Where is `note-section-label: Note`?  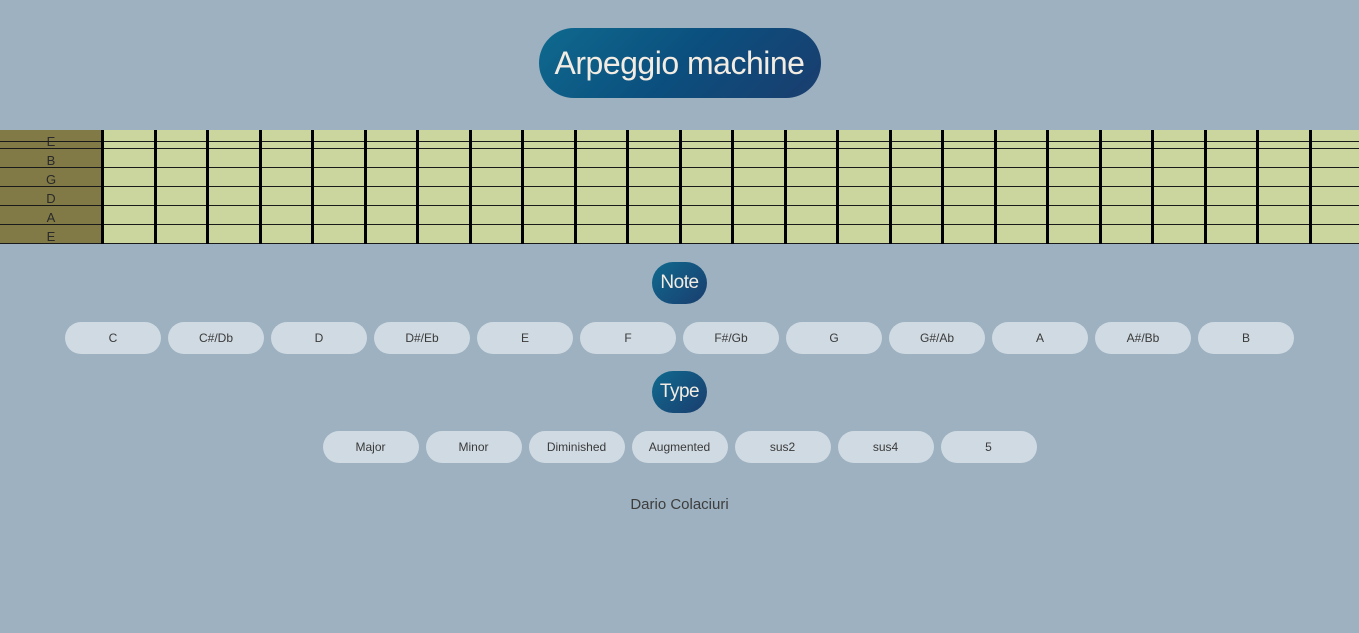 note-section-label: Note is located at coordinates (679, 283).